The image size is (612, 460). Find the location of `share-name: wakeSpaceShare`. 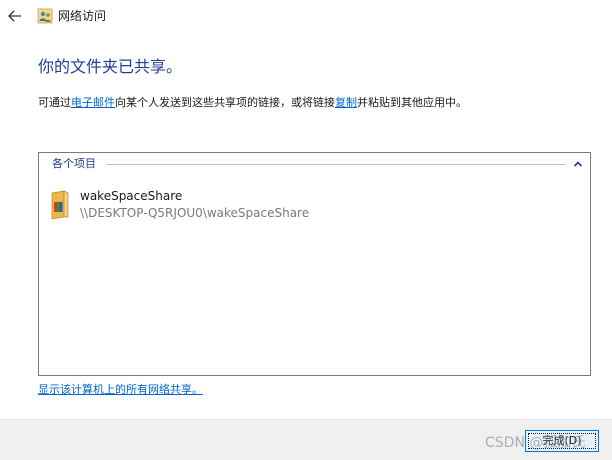

share-name: wakeSpaceShare is located at coordinates (131, 196).